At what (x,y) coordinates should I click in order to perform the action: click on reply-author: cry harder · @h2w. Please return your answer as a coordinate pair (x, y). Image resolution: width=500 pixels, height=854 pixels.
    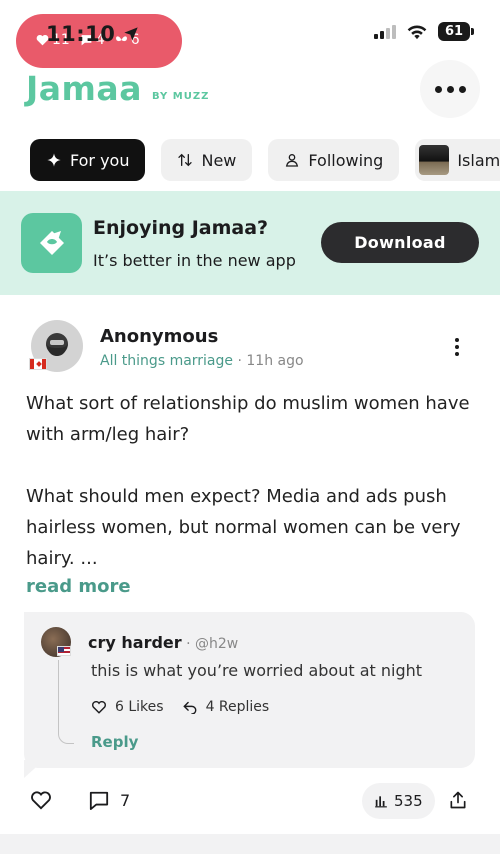
    Looking at the image, I should click on (163, 642).